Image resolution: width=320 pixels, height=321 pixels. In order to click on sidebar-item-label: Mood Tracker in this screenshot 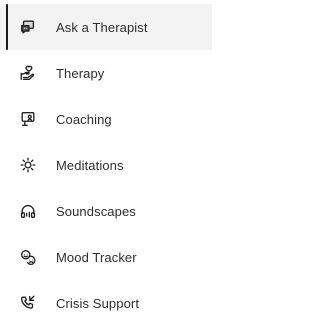, I will do `click(96, 257)`.